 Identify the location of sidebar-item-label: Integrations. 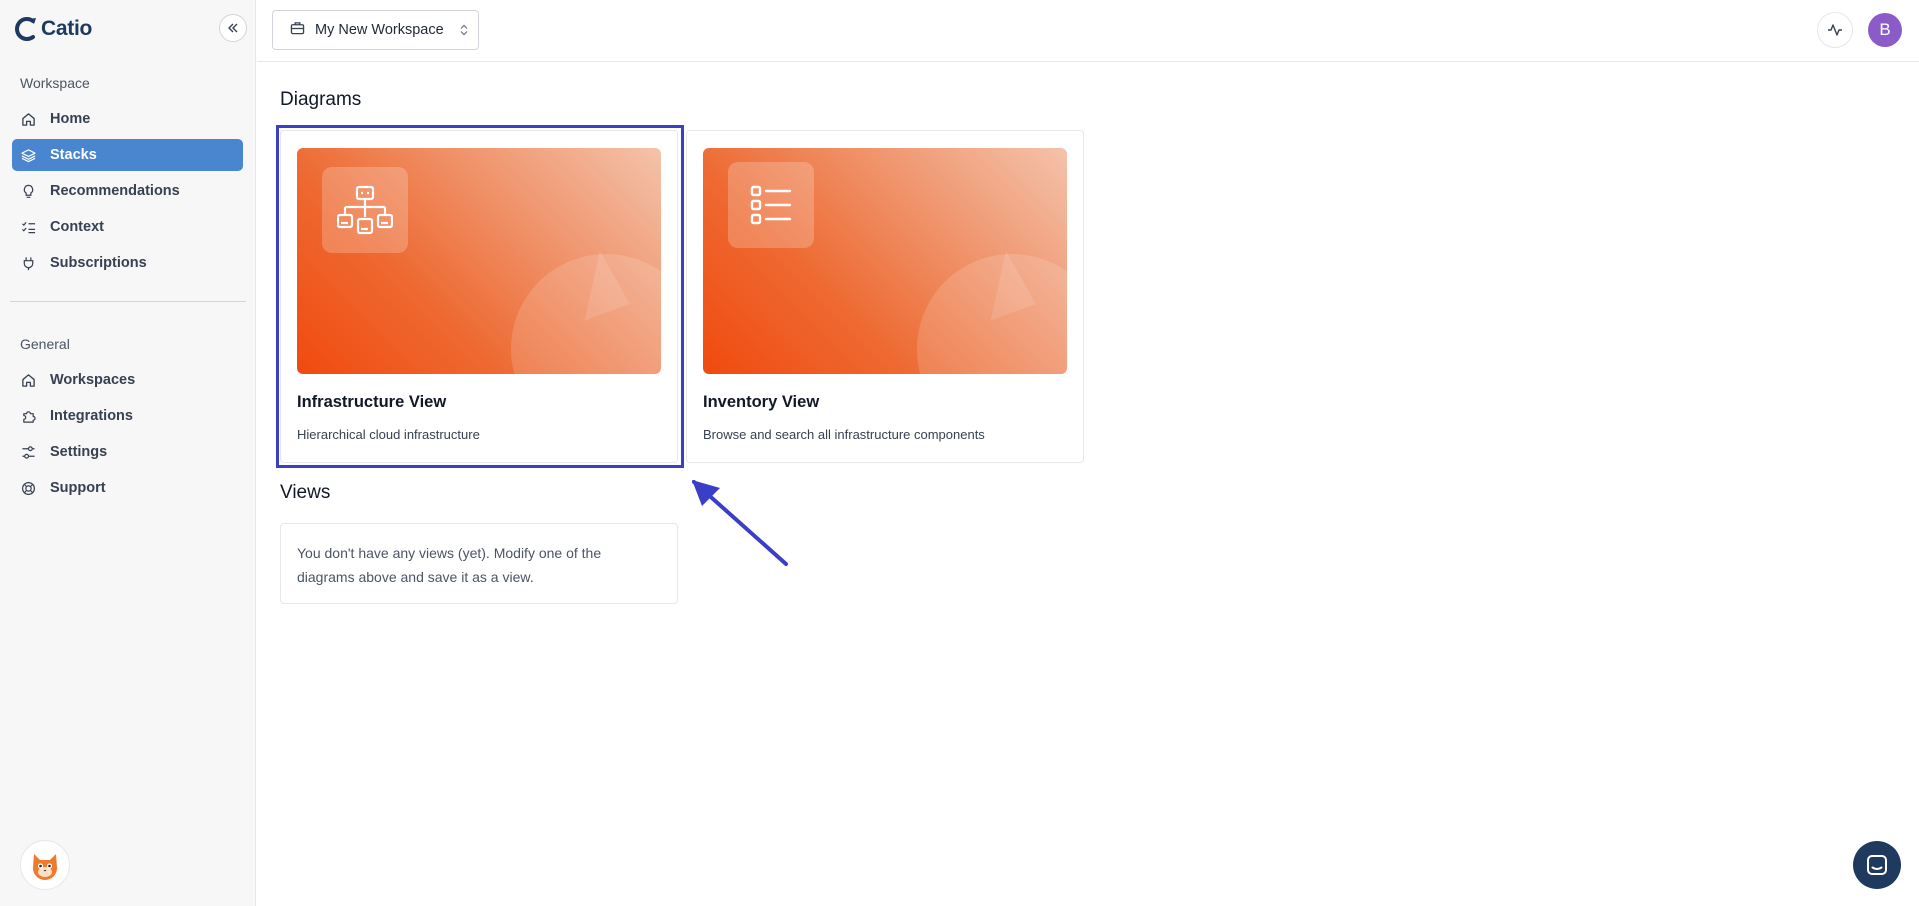
(91, 416).